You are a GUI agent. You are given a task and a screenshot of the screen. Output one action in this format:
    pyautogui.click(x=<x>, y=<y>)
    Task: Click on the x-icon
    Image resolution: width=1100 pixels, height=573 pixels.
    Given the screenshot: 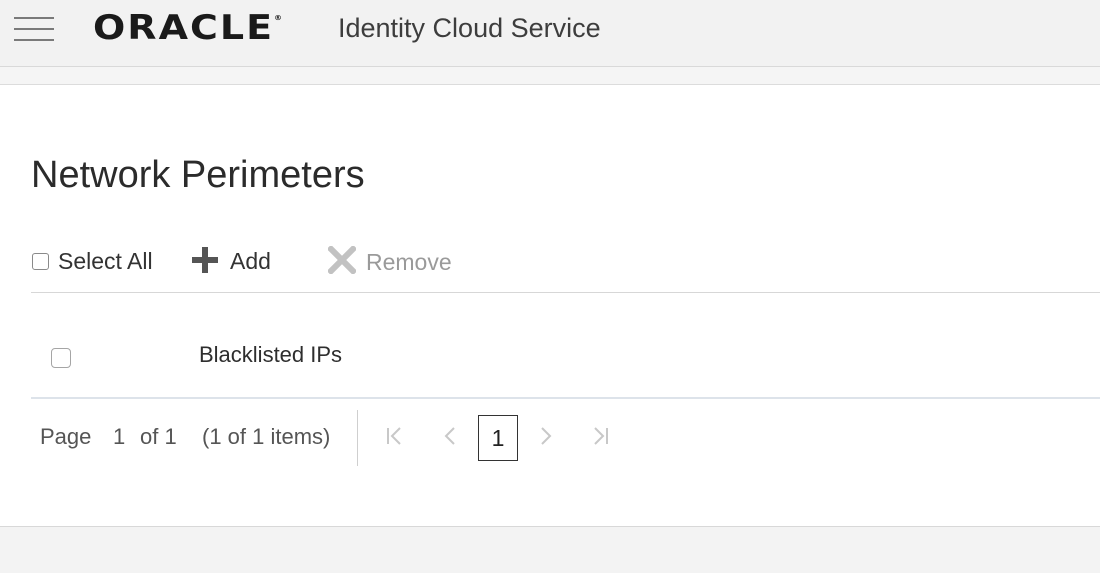 What is the action you would take?
    pyautogui.click(x=342, y=260)
    